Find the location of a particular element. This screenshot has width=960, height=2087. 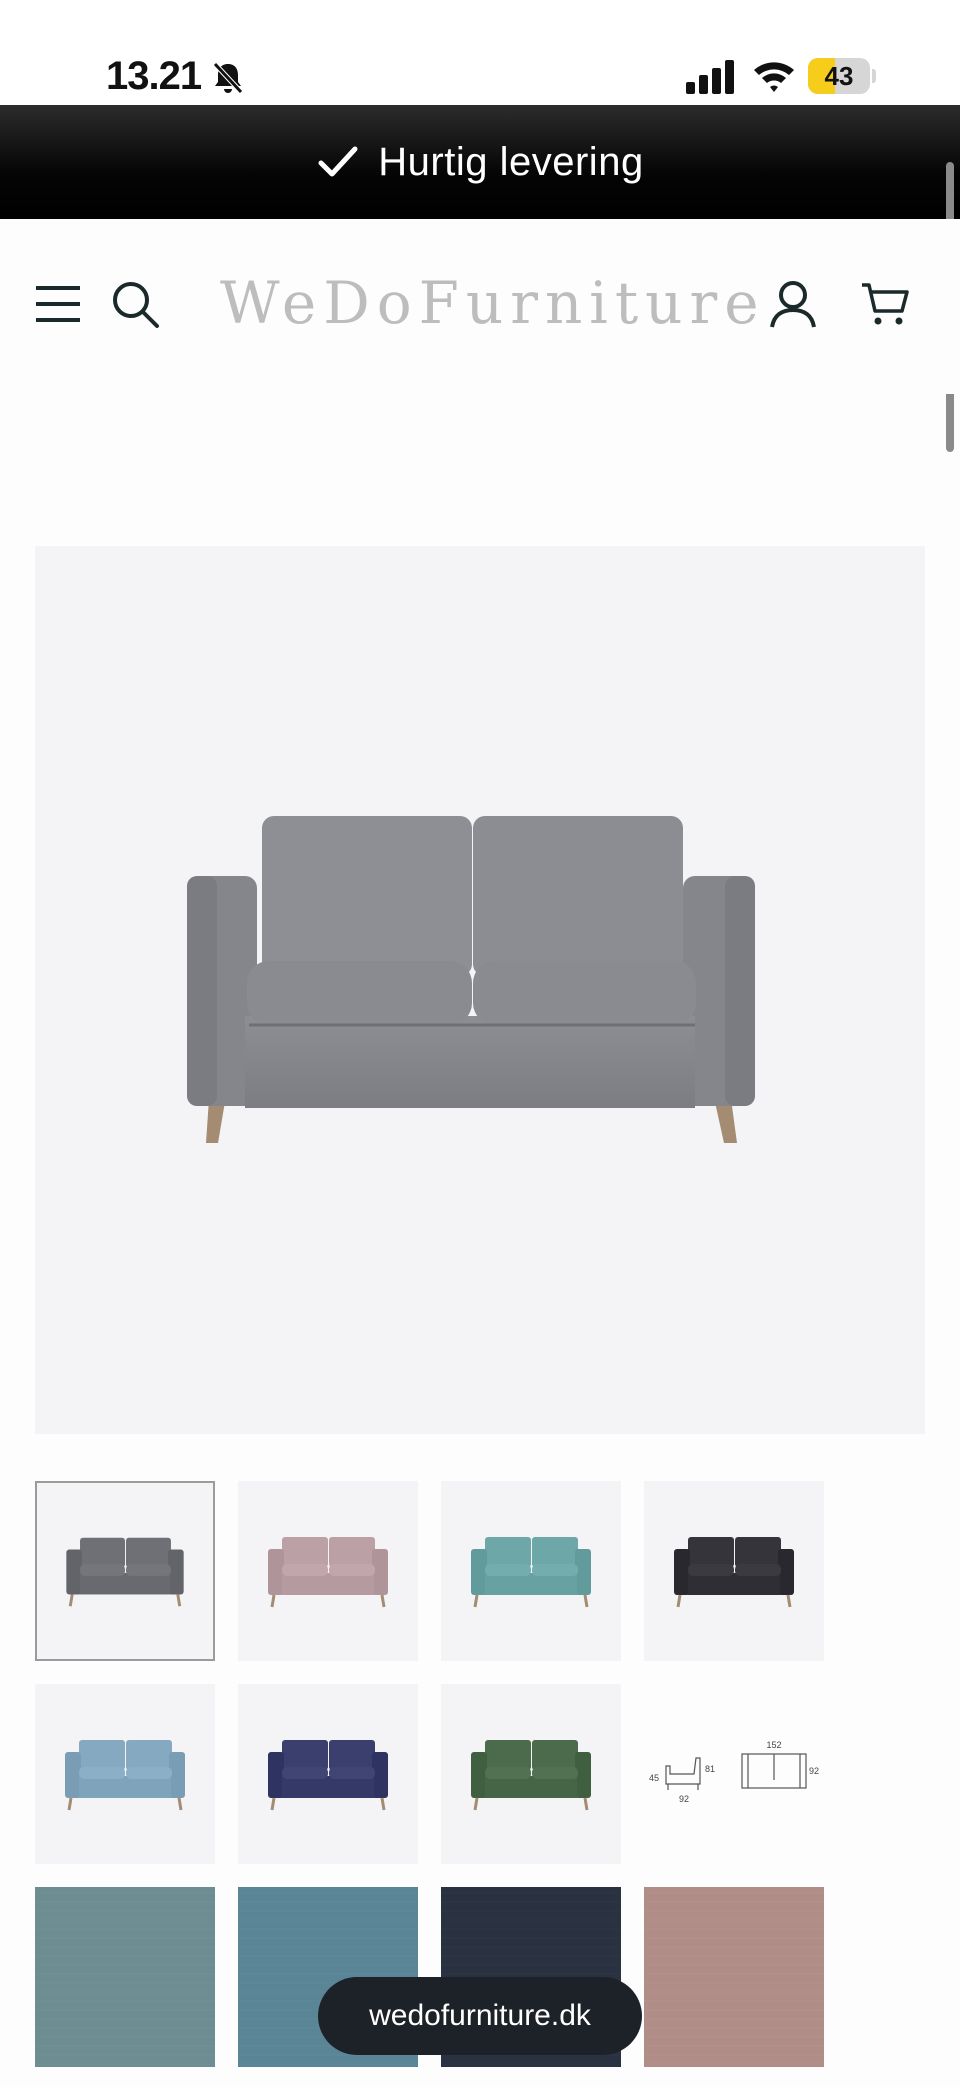

url-text: wedofurniture.dk is located at coordinates (480, 2015).